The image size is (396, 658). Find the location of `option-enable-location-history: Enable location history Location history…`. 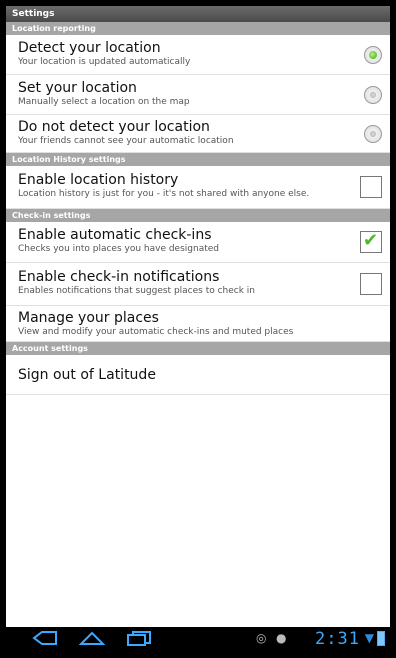

option-enable-location-history: Enable location history Location history… is located at coordinates (198, 187).